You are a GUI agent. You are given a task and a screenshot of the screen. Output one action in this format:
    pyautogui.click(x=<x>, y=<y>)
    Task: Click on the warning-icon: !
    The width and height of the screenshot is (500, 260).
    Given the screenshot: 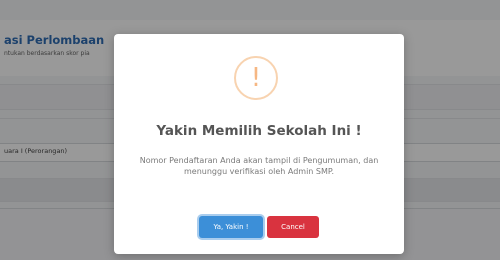 What is the action you would take?
    pyautogui.click(x=256, y=78)
    